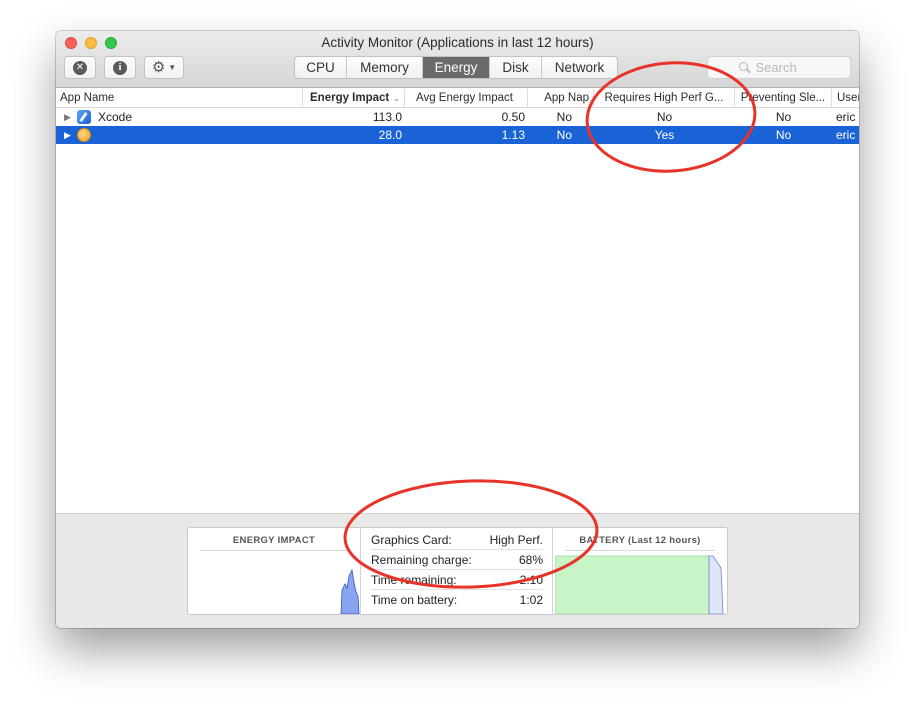 This screenshot has width=915, height=708. I want to click on action-menu-button: ⚙ ▼, so click(164, 67).